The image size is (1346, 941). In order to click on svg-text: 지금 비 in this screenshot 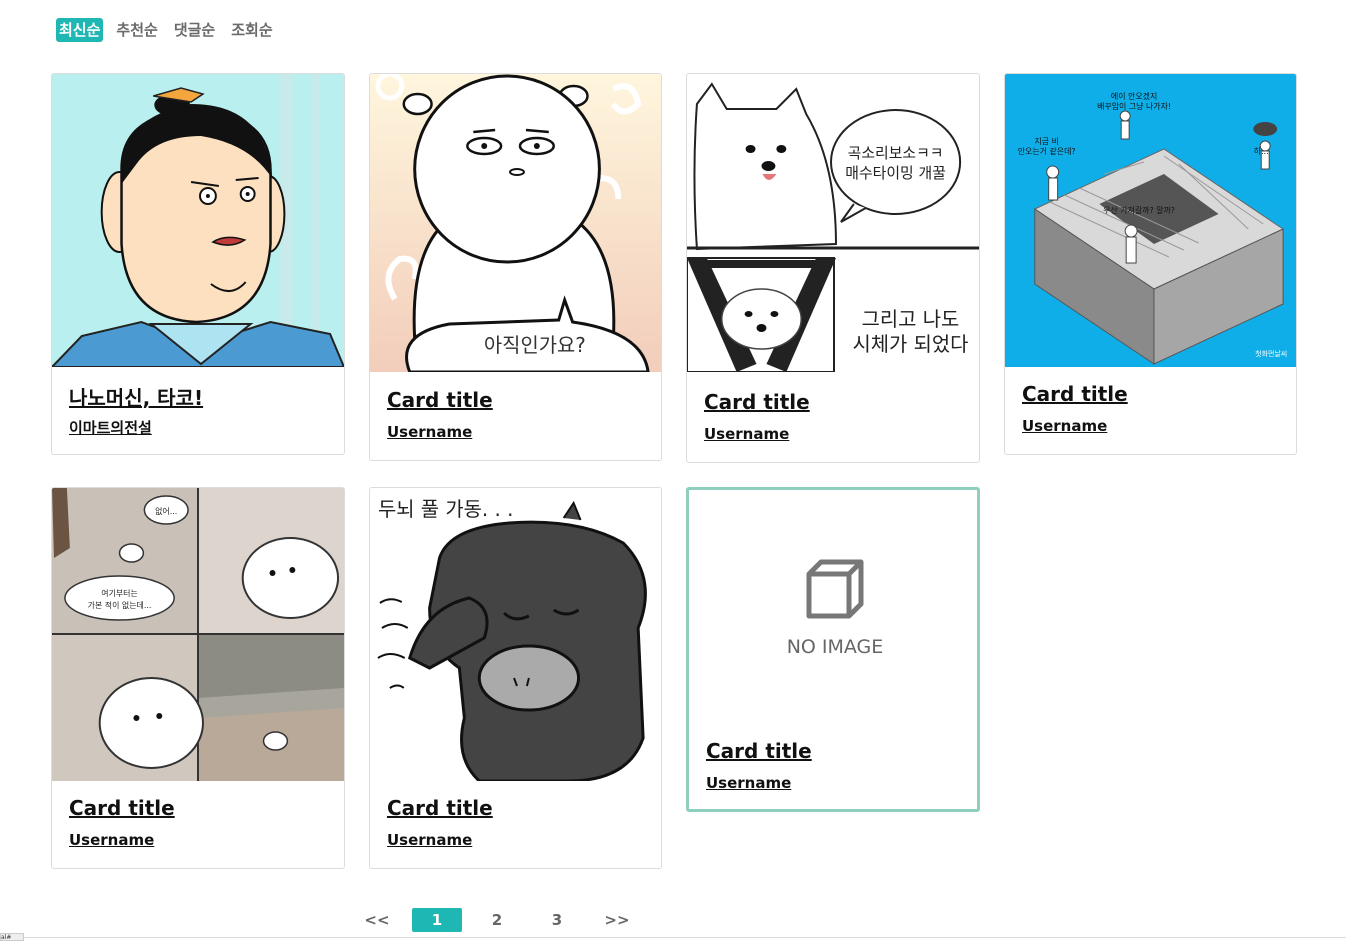, I will do `click(1046, 141)`.